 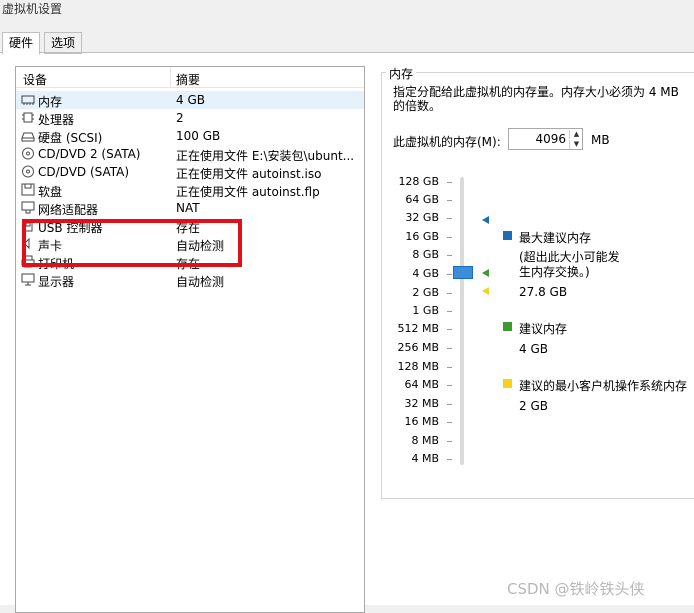 What do you see at coordinates (418, 328) in the screenshot?
I see `scale-label: 512 MB` at bounding box center [418, 328].